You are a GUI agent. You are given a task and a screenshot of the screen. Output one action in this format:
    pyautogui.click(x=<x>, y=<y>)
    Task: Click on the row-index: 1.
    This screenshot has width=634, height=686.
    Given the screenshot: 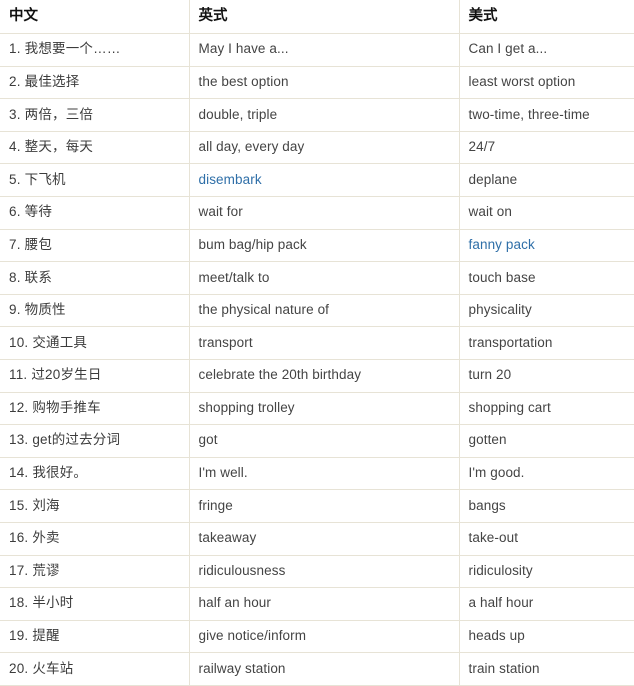 What is the action you would take?
    pyautogui.click(x=15, y=49)
    